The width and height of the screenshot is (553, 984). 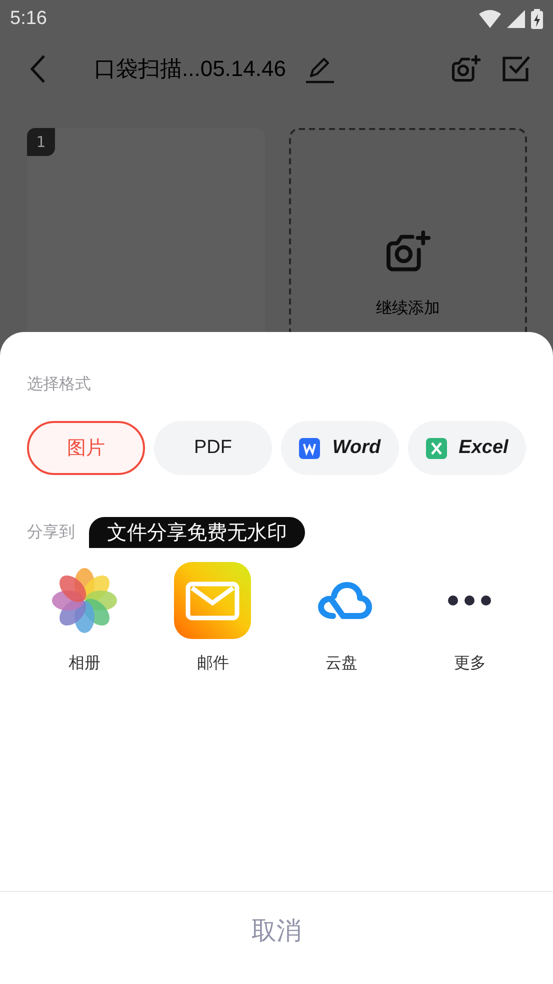 I want to click on format-option: Excel, so click(x=467, y=448).